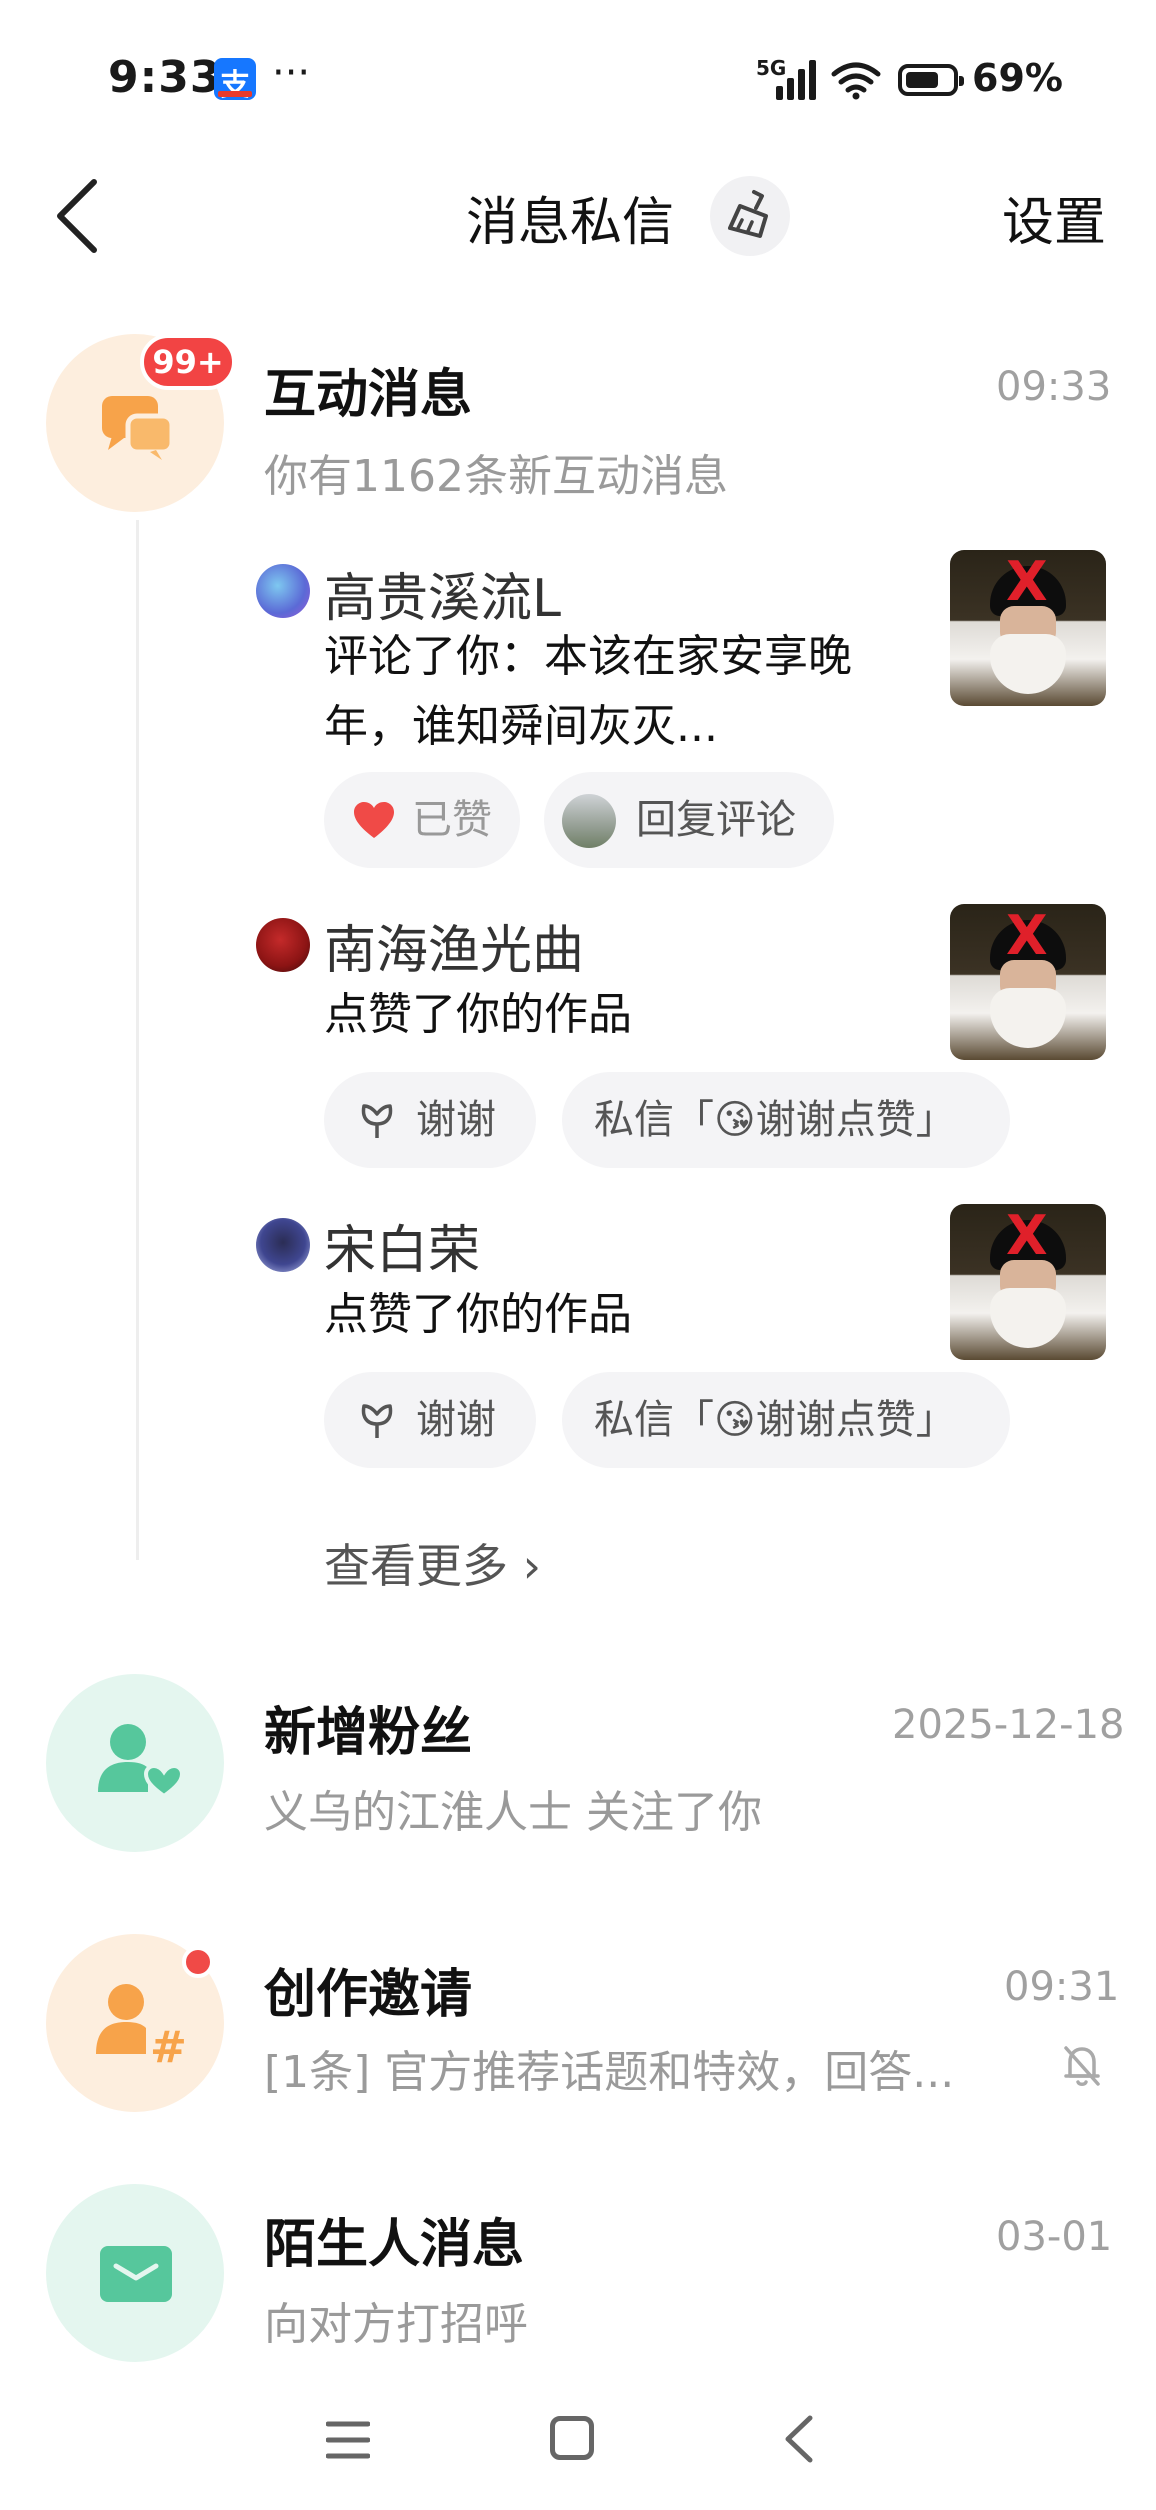 This screenshot has height=2510, width=1156. I want to click on back-arrow-icon, so click(77, 216).